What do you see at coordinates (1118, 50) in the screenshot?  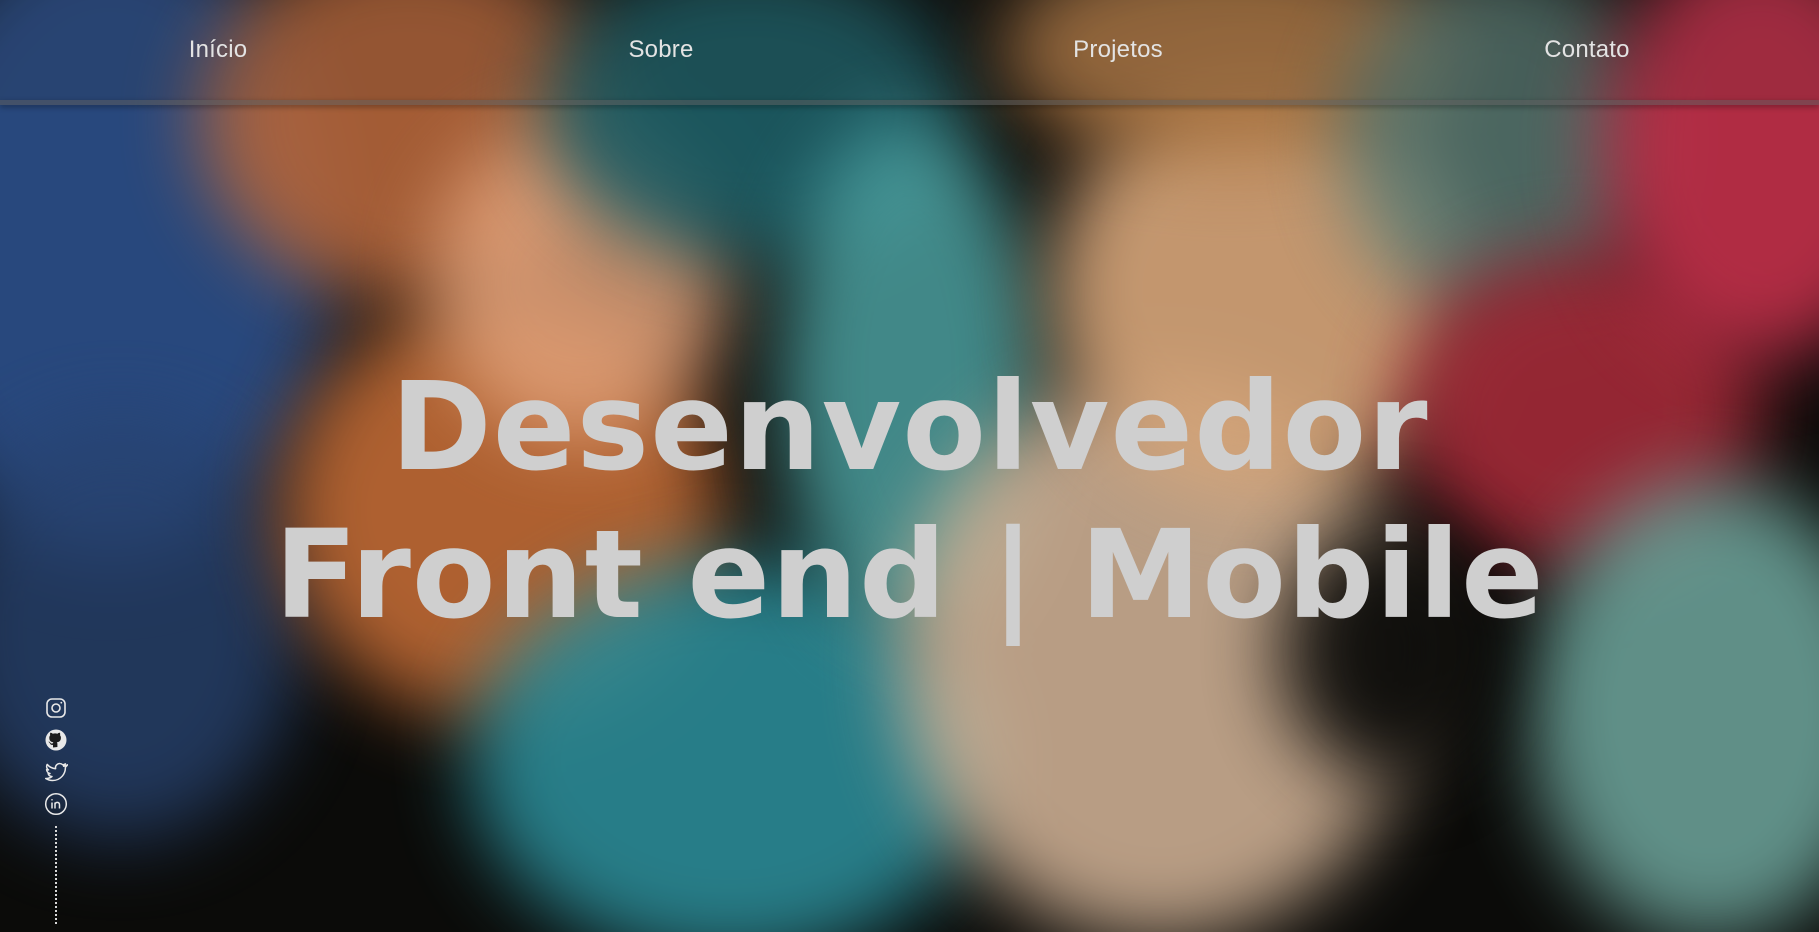 I see `nav-link-projetos: Projetos` at bounding box center [1118, 50].